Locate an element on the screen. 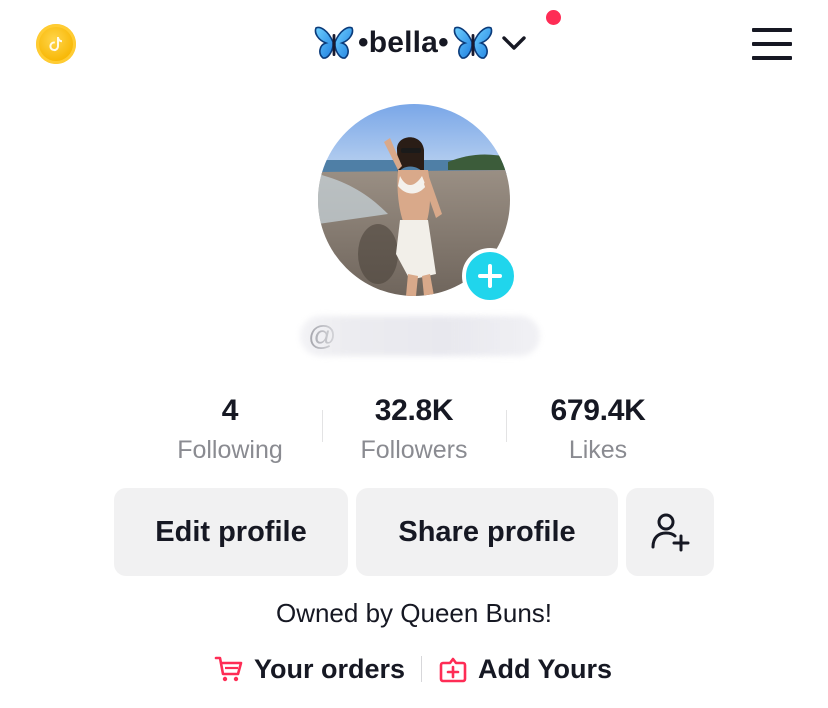 The image size is (828, 708). add-friend-icon is located at coordinates (670, 532).